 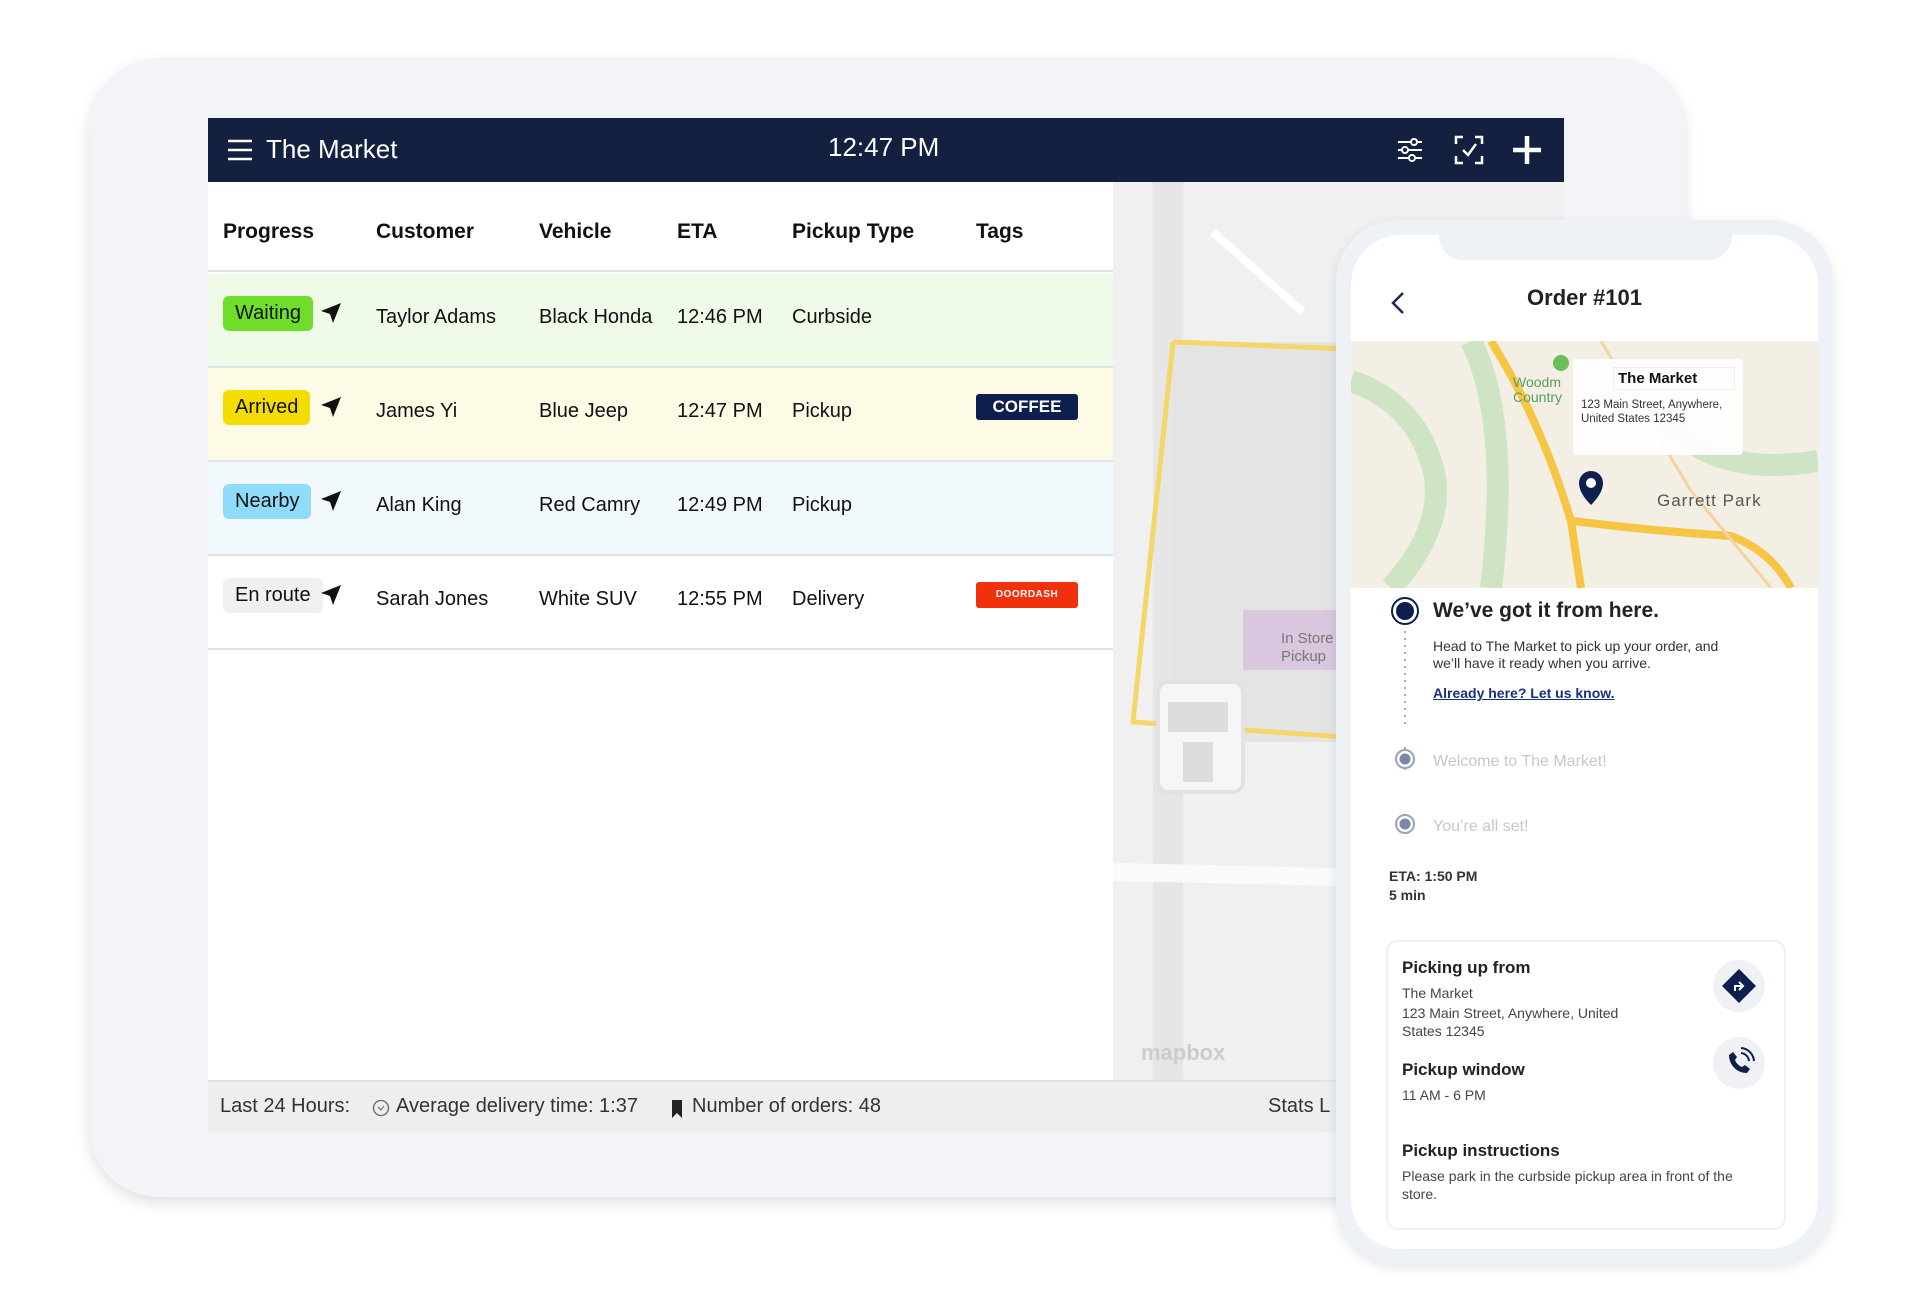 What do you see at coordinates (436, 317) in the screenshot?
I see `customer-name: Taylor Adams` at bounding box center [436, 317].